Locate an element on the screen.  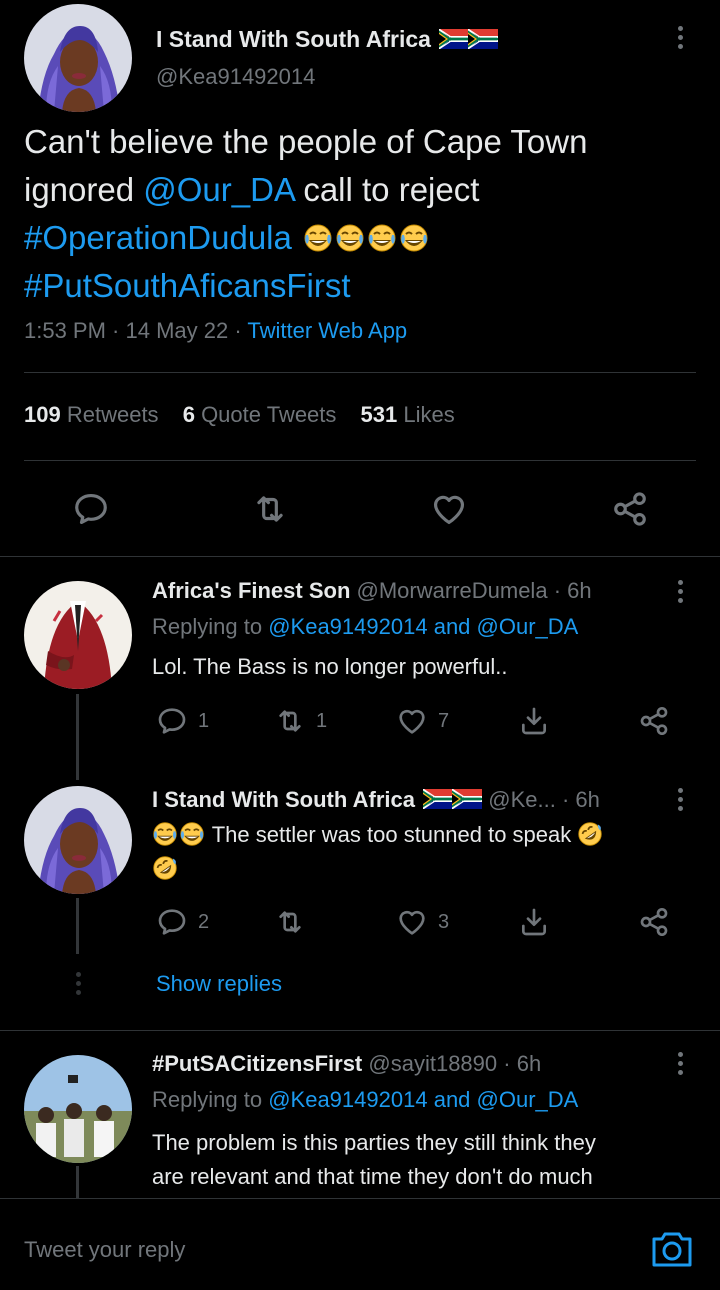
reply-header: I Stand With South Africa @Ke... · 6h is located at coordinates (376, 799).